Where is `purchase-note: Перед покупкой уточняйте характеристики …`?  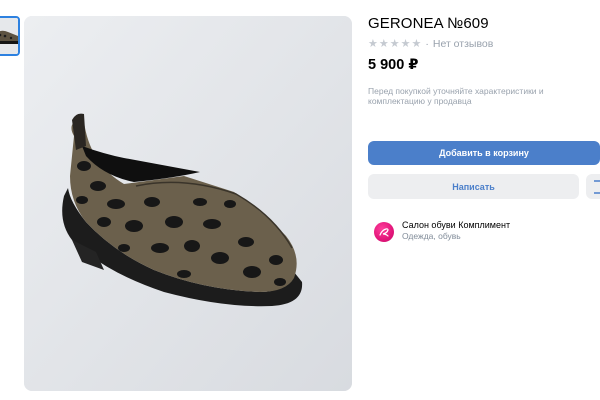 purchase-note: Перед покупкой уточняйте характеристики … is located at coordinates (456, 96).